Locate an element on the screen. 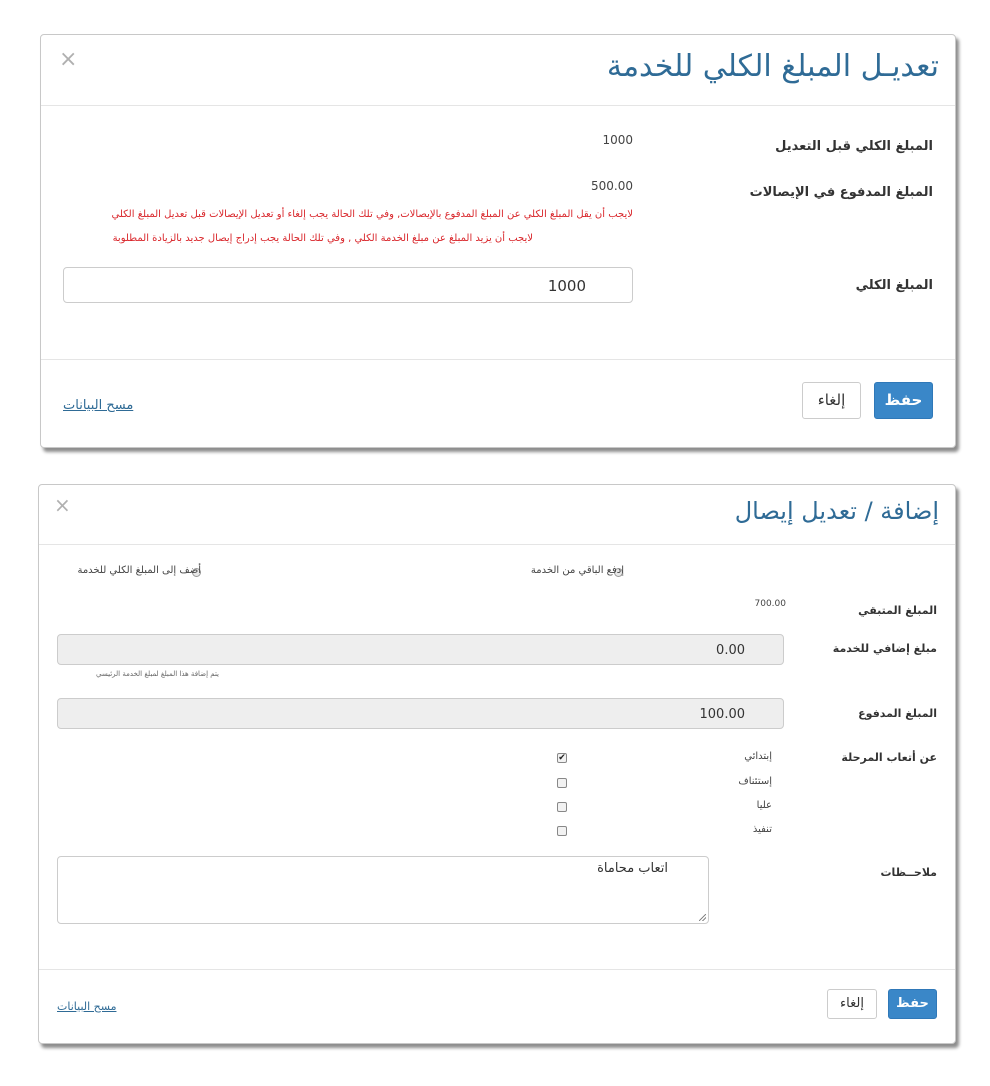 The width and height of the screenshot is (990, 1086). extra-amount-label: مبلغ إضافي للخدمة is located at coordinates (884, 648).